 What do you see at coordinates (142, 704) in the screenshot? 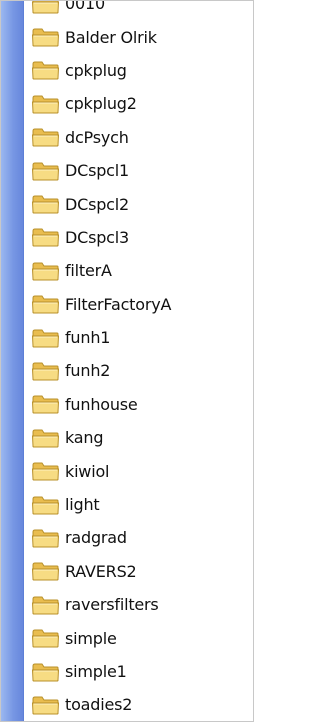
I see `folder-item: toadies2` at bounding box center [142, 704].